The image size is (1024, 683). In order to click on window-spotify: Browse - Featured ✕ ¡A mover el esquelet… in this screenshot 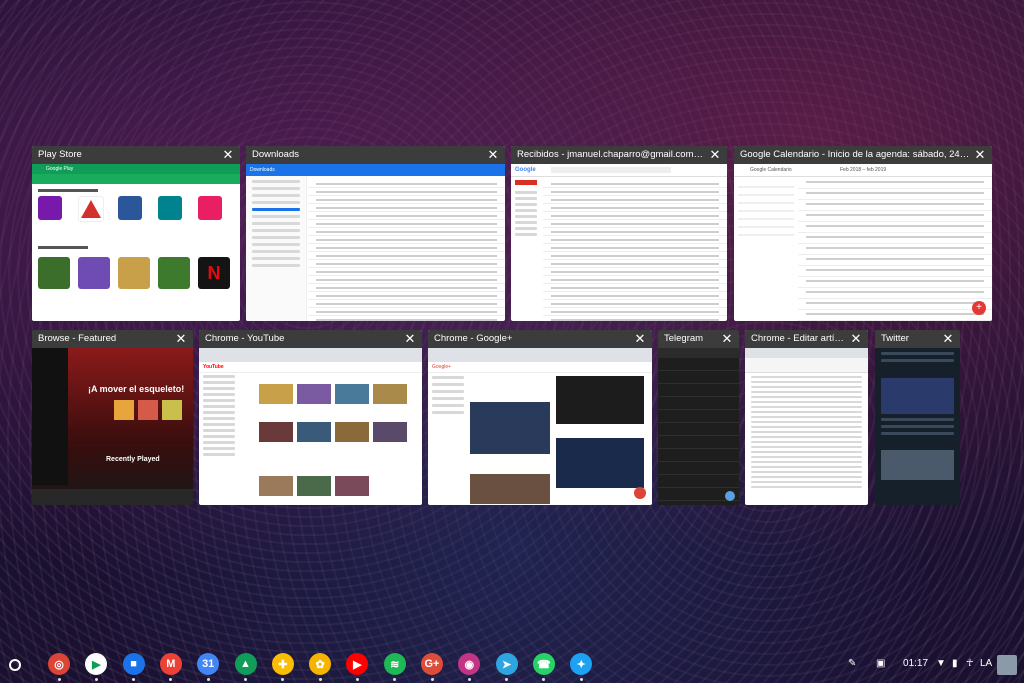, I will do `click(112, 417)`.